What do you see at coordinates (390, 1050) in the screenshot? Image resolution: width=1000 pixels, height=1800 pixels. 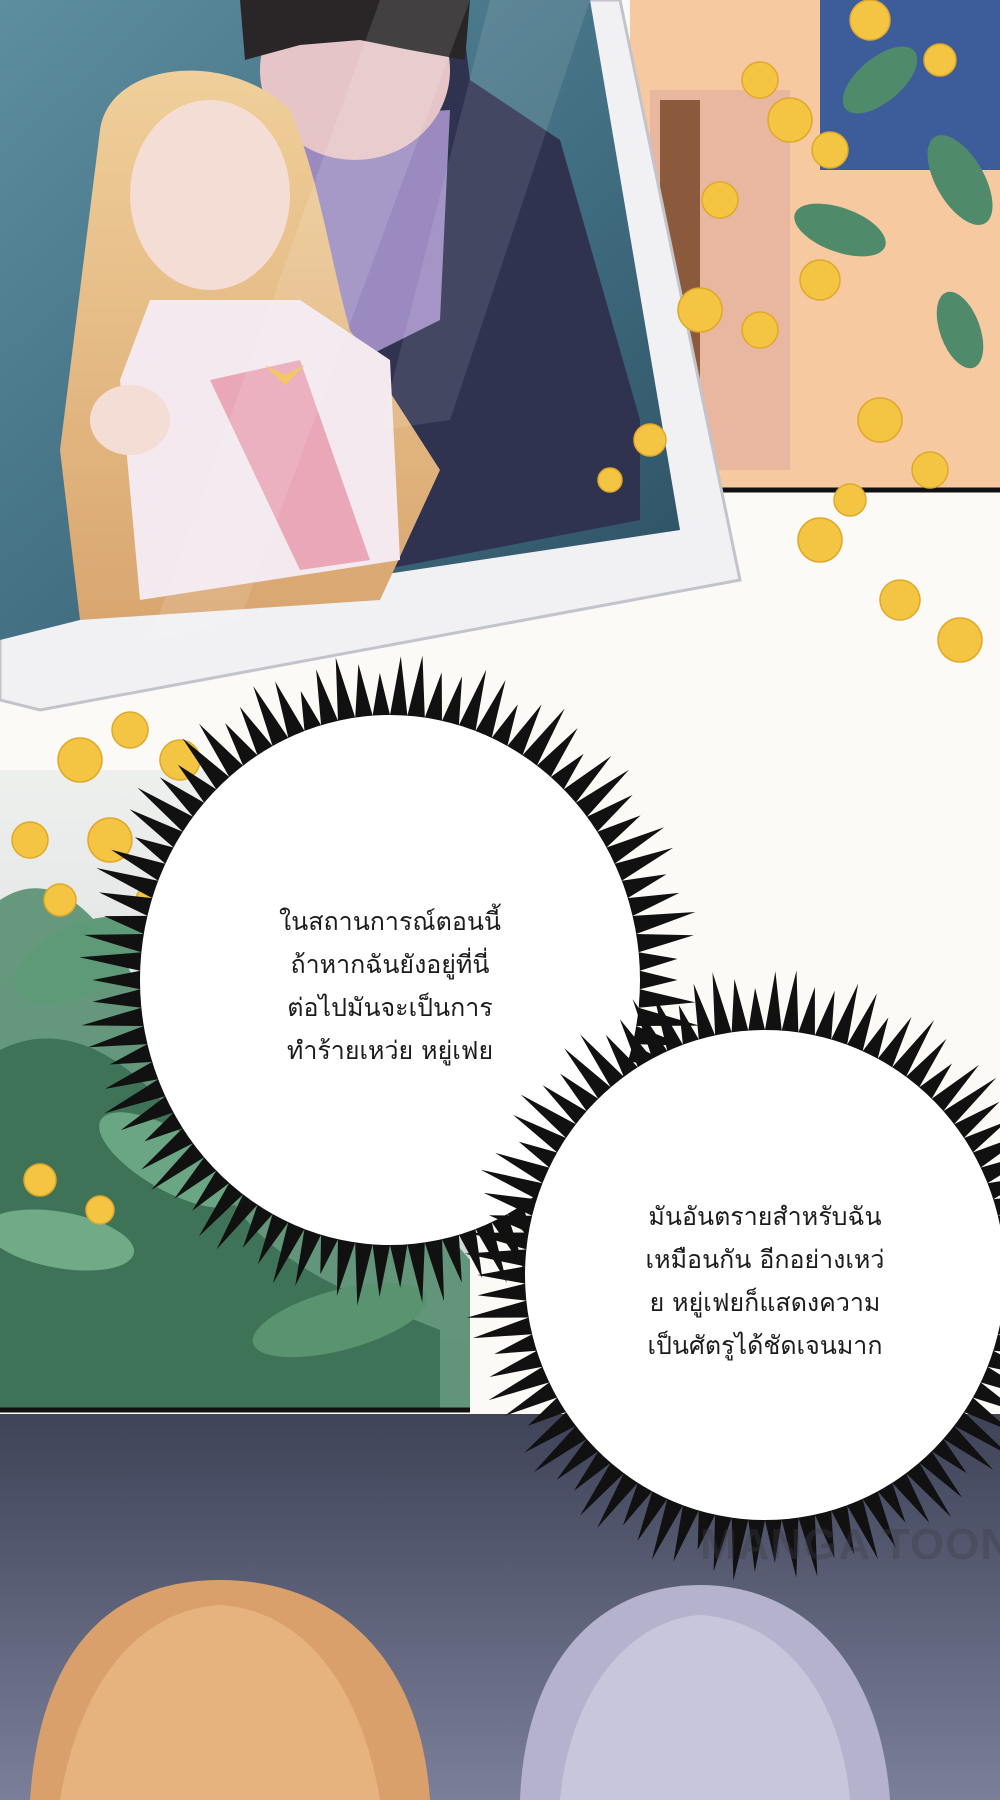 I see `bubble-1-line: ทำร้ายเหว่ย หยู่เฟย` at bounding box center [390, 1050].